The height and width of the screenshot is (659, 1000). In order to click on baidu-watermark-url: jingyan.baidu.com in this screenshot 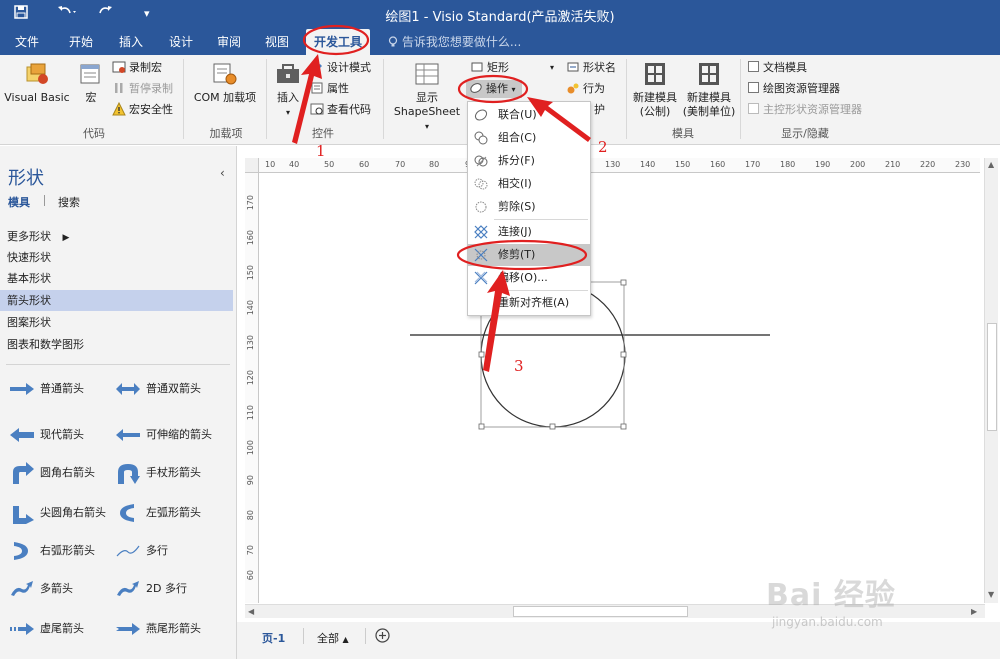, I will do `click(827, 622)`.